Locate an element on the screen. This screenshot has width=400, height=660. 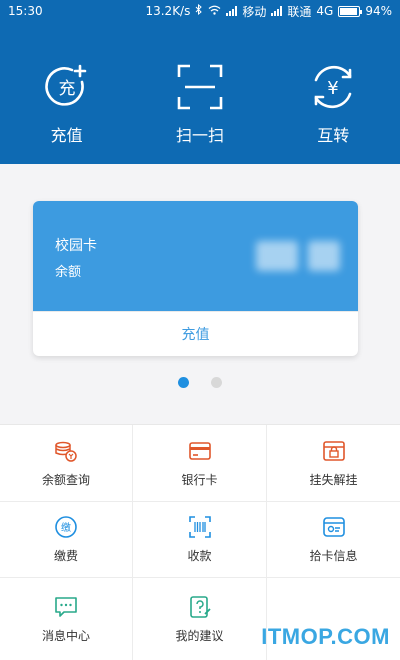
balance-query-button: 余额查询 is located at coordinates (66, 463).